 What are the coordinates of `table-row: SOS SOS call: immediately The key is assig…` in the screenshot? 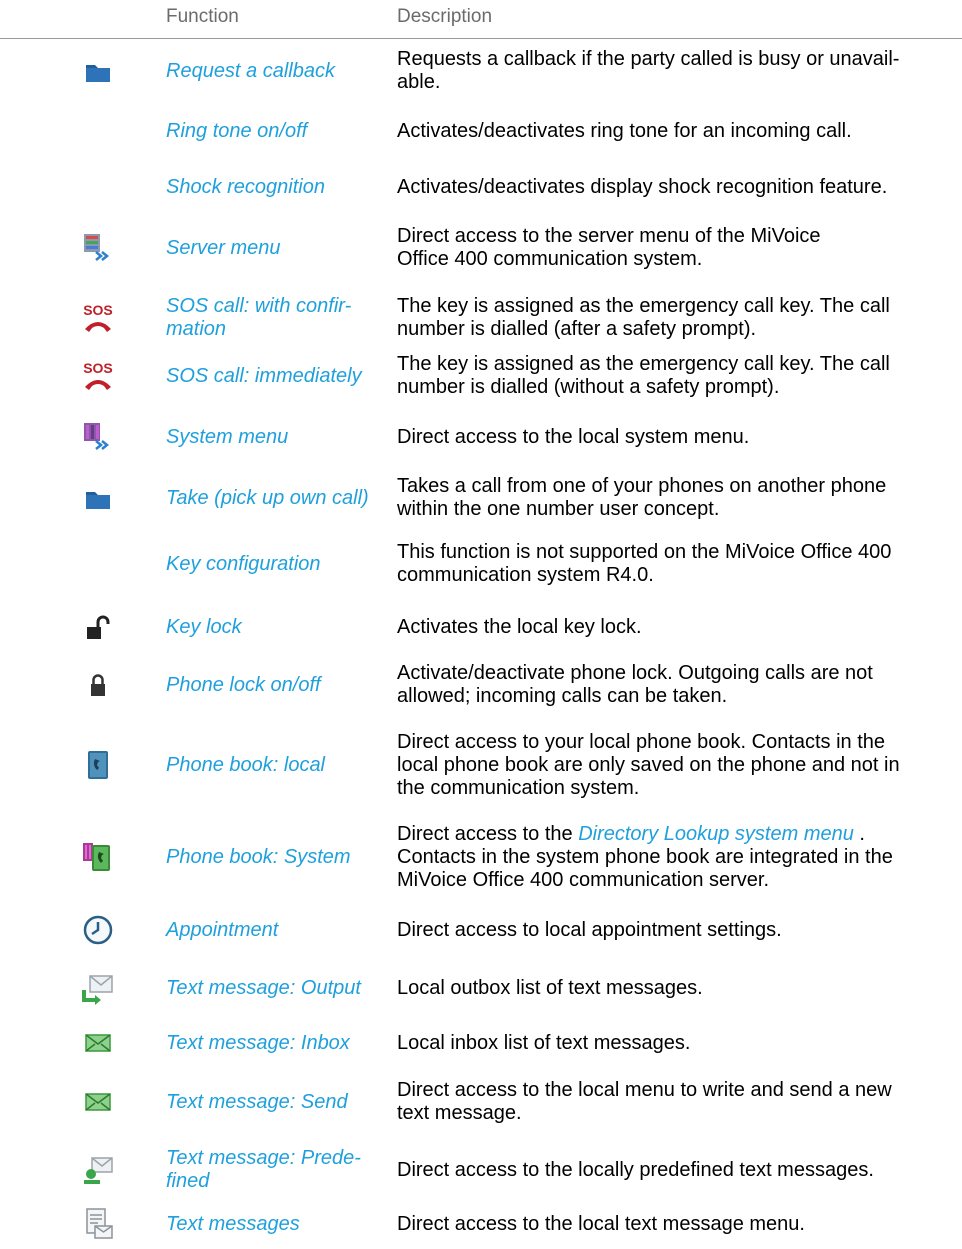 It's located at (481, 376).